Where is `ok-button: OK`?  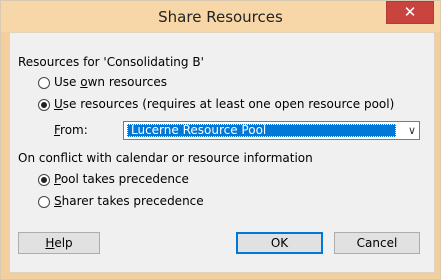 ok-button: OK is located at coordinates (279, 243).